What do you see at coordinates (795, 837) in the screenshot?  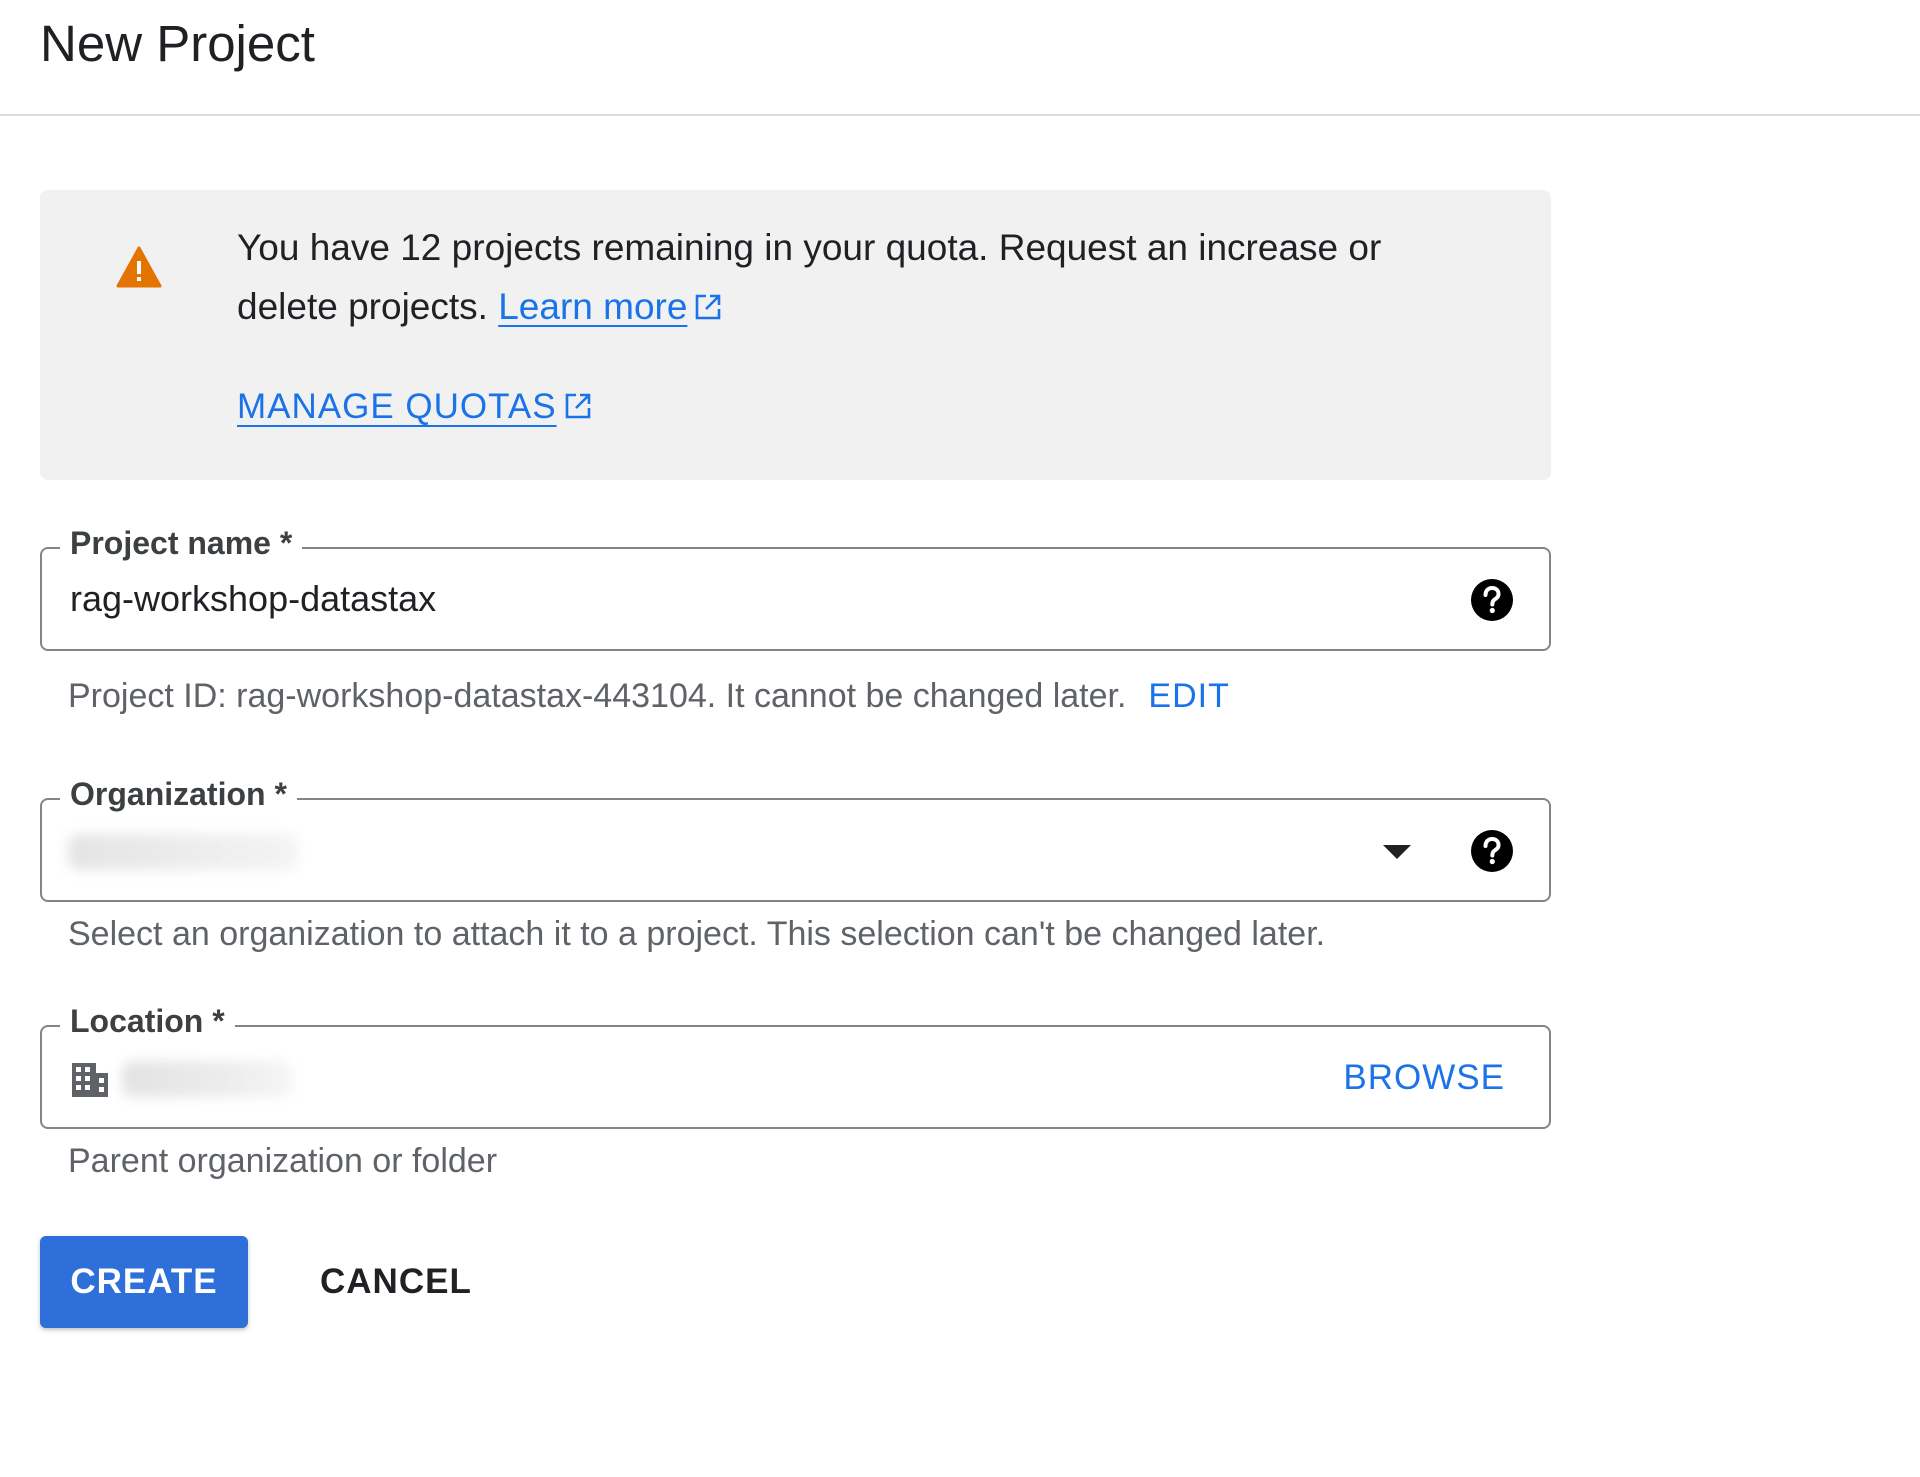 I see `organization-select: Organization *` at bounding box center [795, 837].